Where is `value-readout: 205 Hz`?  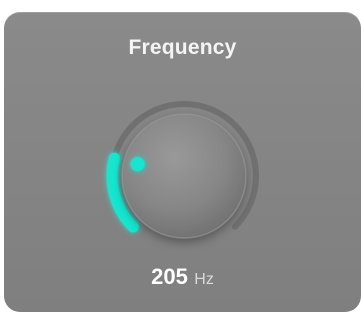
value-readout: 205 Hz is located at coordinates (182, 277).